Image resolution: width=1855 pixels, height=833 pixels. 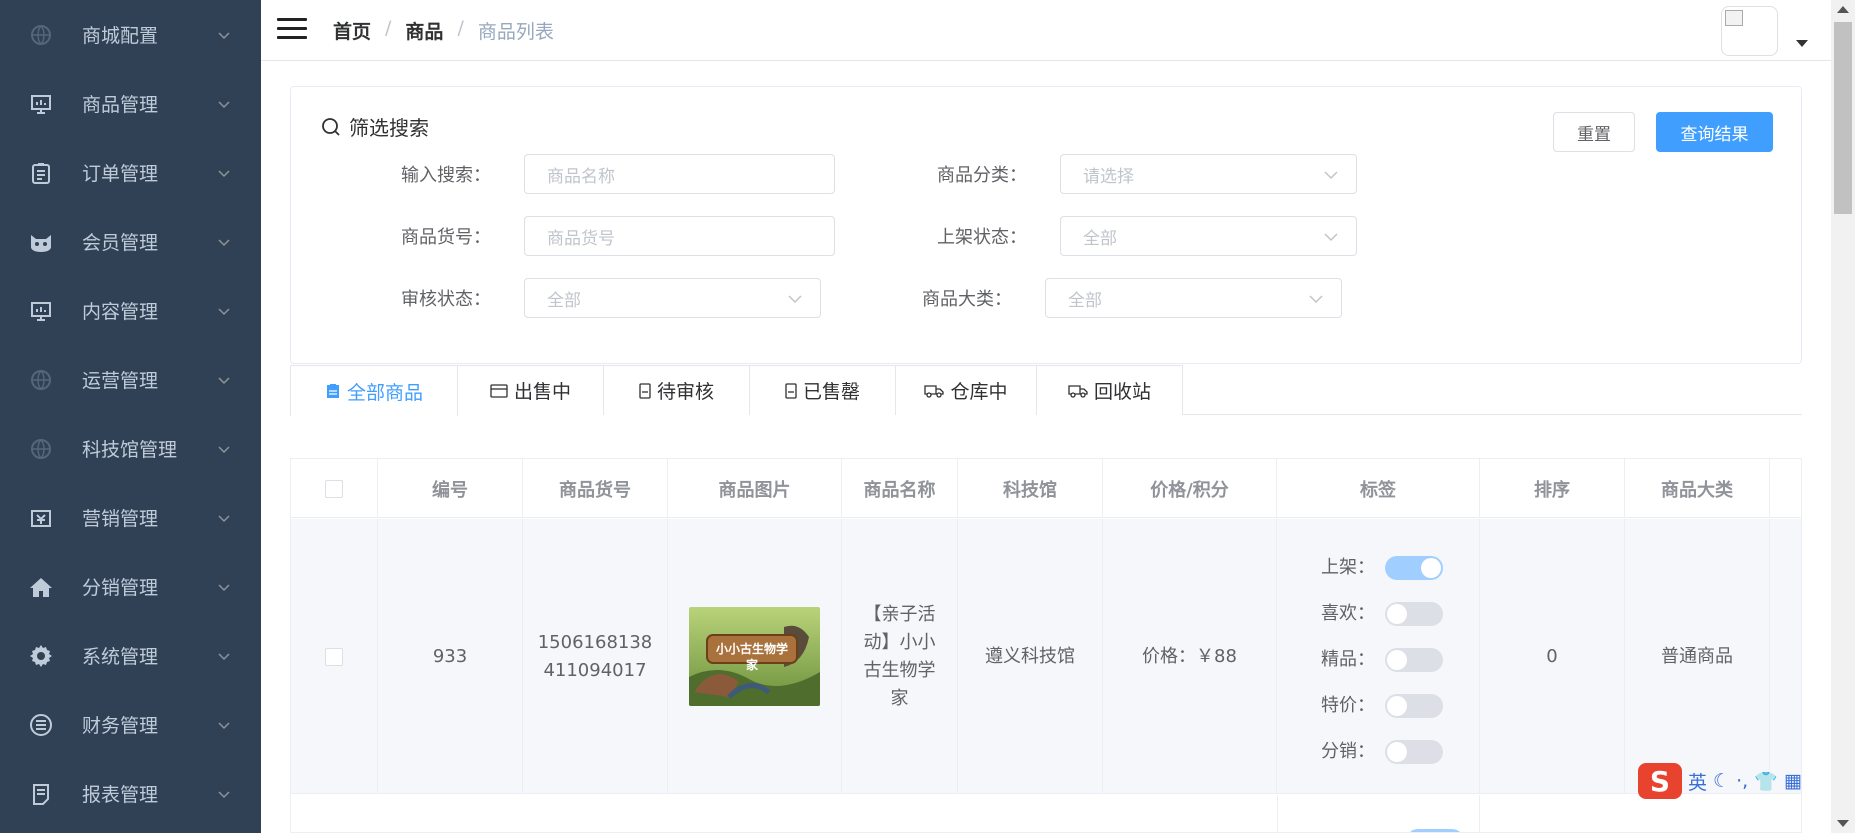 What do you see at coordinates (982, 175) in the screenshot?
I see `category-label: 商品分类：` at bounding box center [982, 175].